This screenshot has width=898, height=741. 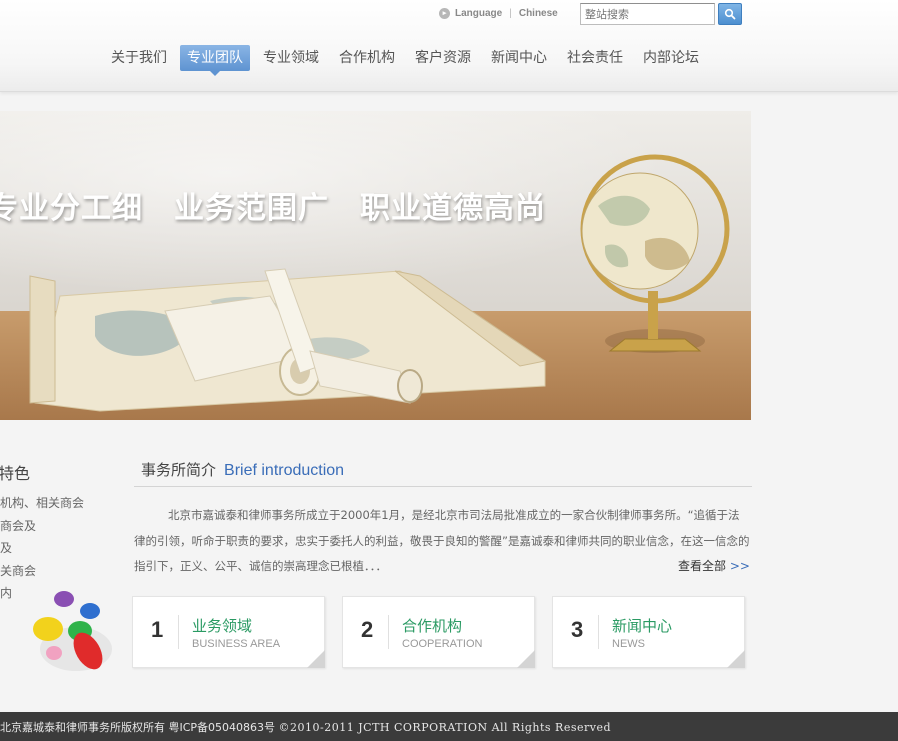 I want to click on card-title-en: COOPERATION, so click(x=442, y=644).